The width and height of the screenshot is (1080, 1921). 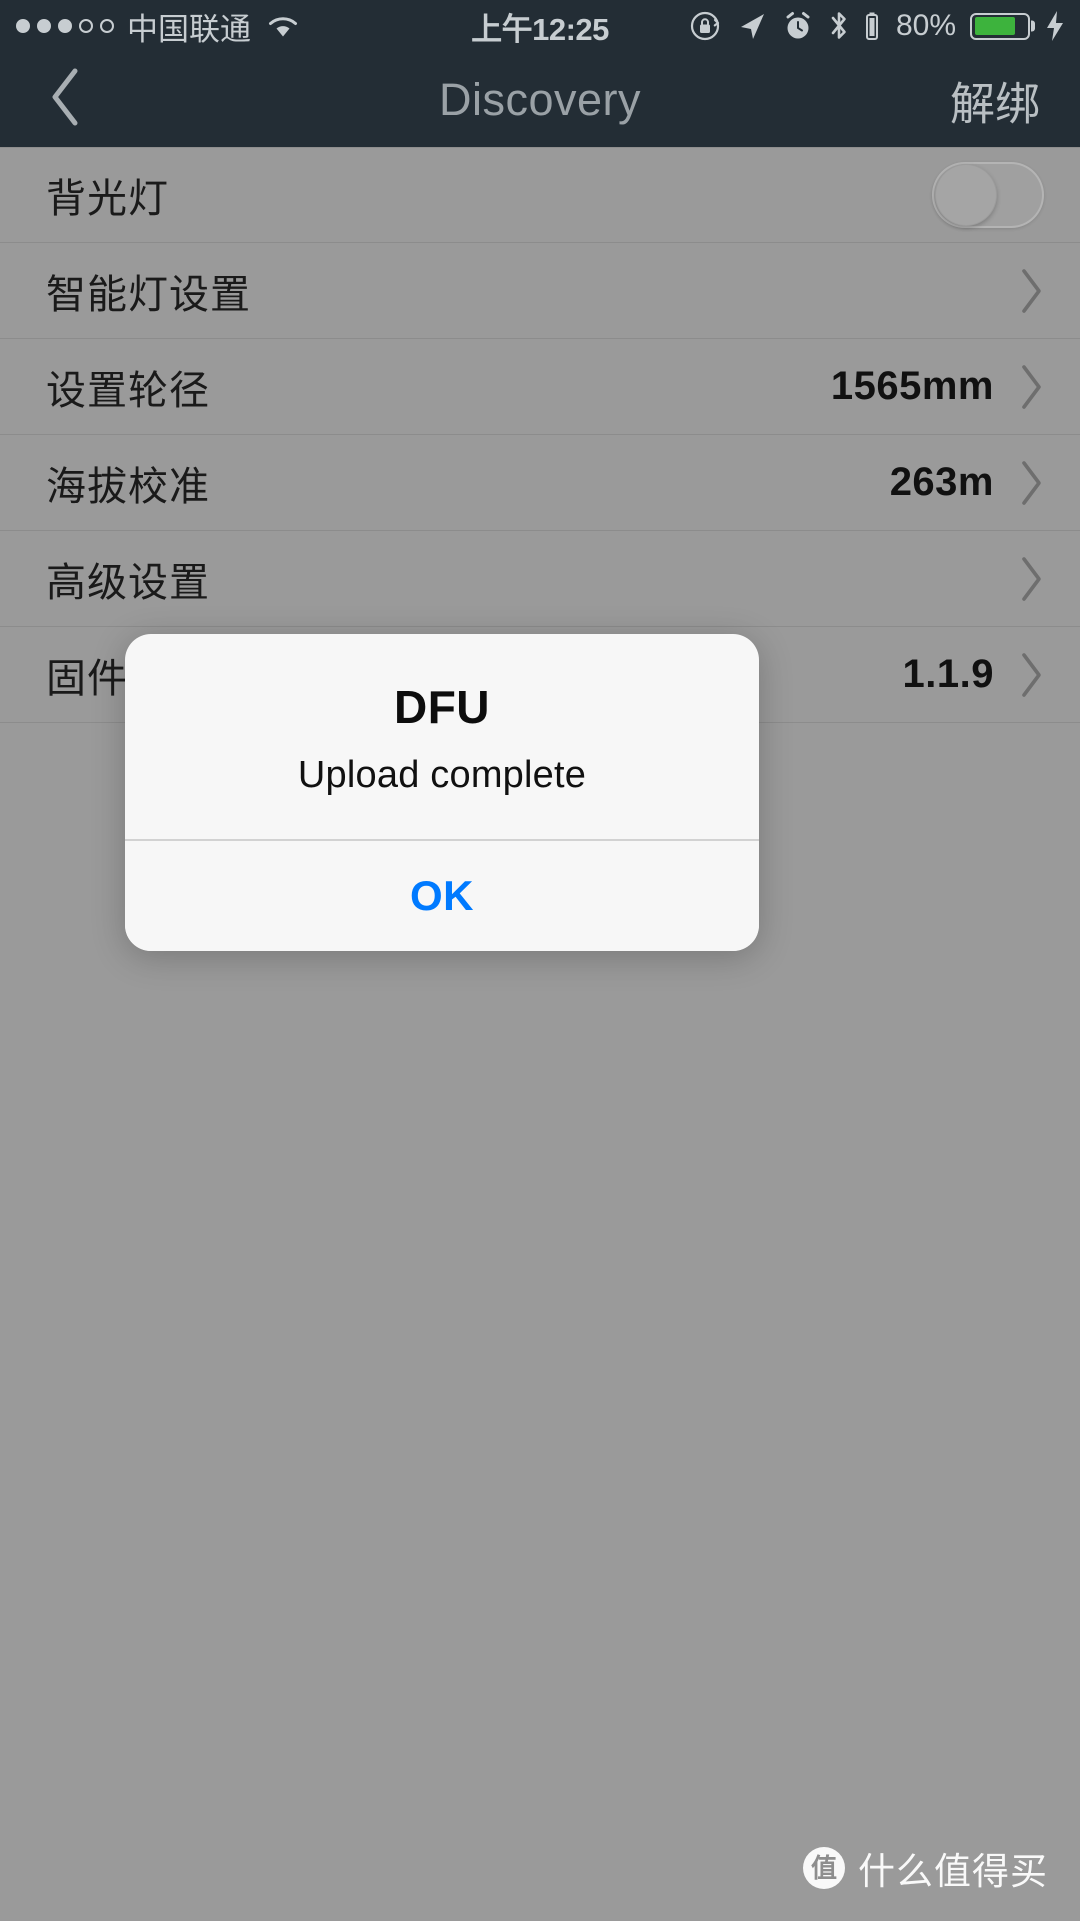 What do you see at coordinates (540, 26) in the screenshot?
I see `status-bar: 中国联通 上午12:25 80%` at bounding box center [540, 26].